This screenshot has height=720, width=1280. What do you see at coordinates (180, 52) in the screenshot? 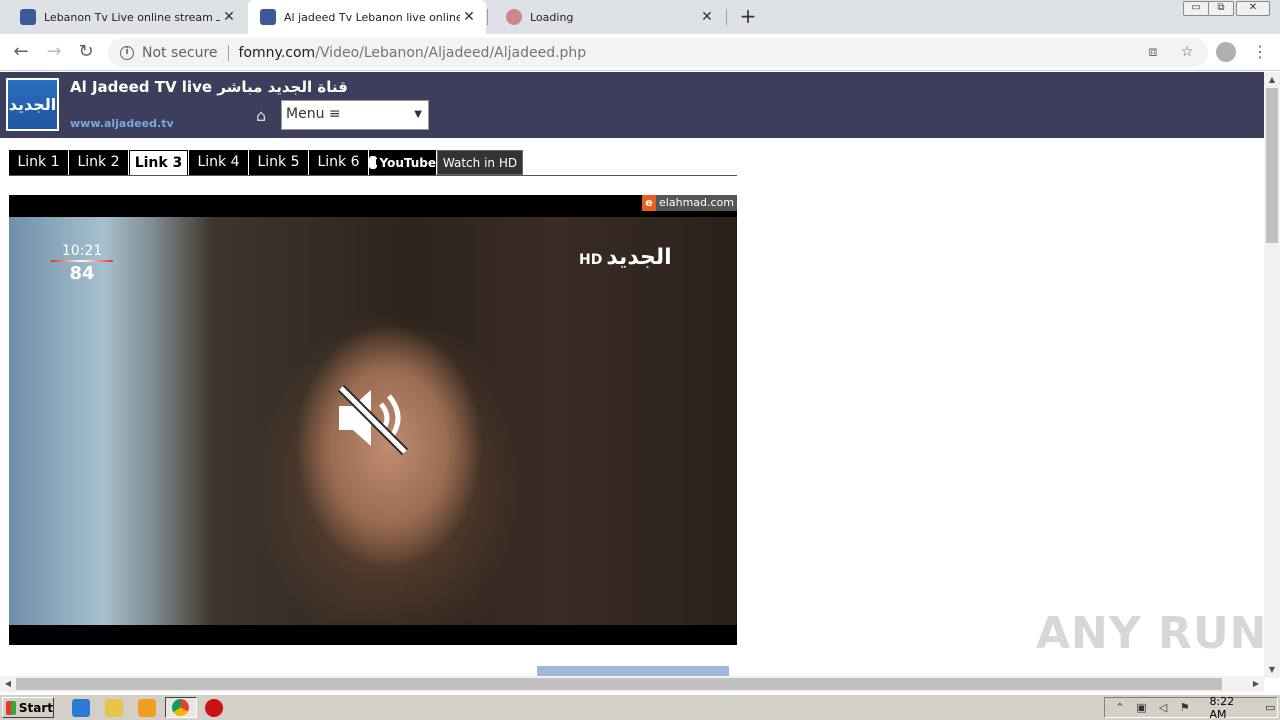
I see `security-label: Not secure` at bounding box center [180, 52].